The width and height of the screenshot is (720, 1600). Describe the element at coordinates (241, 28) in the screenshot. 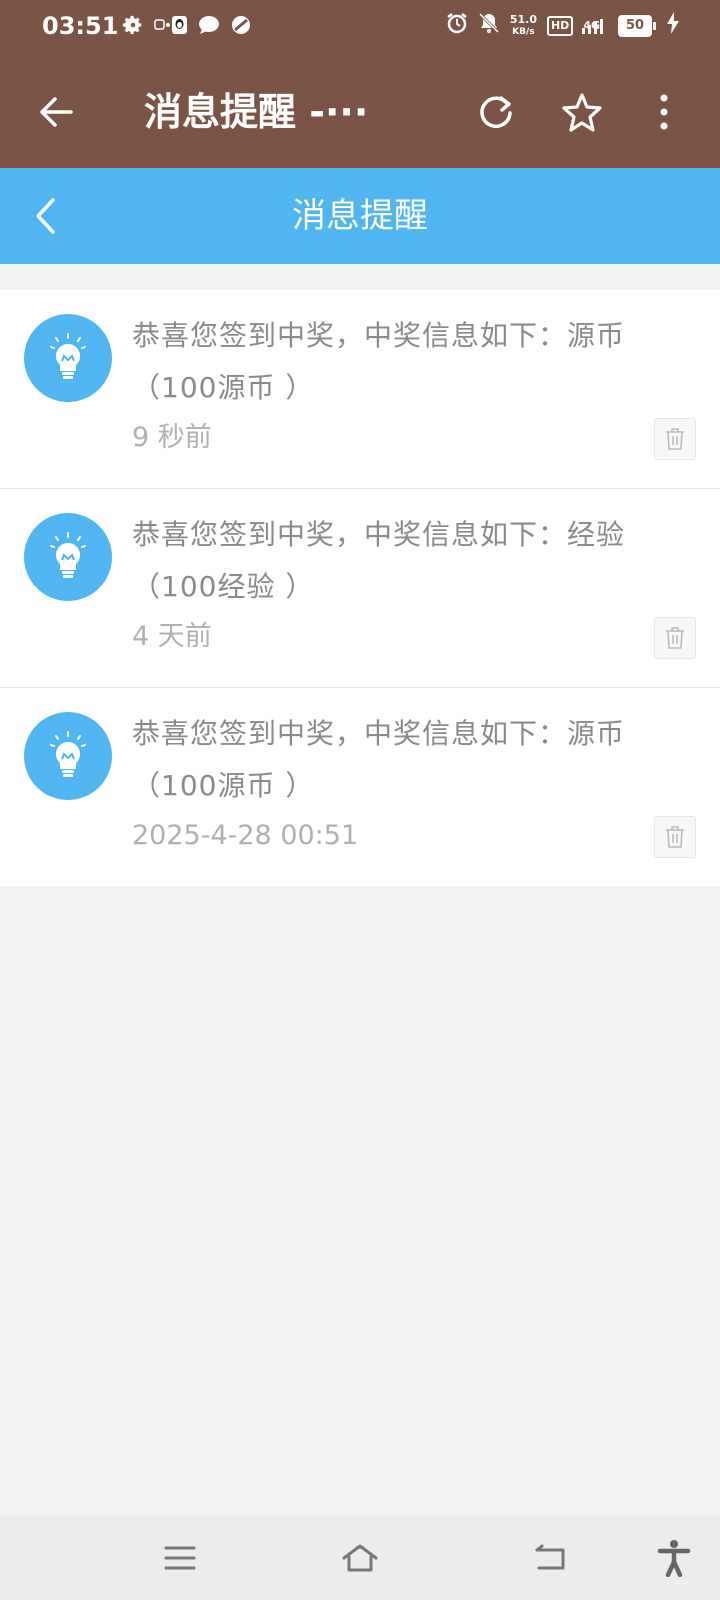

I see `app-notification-icon` at that location.